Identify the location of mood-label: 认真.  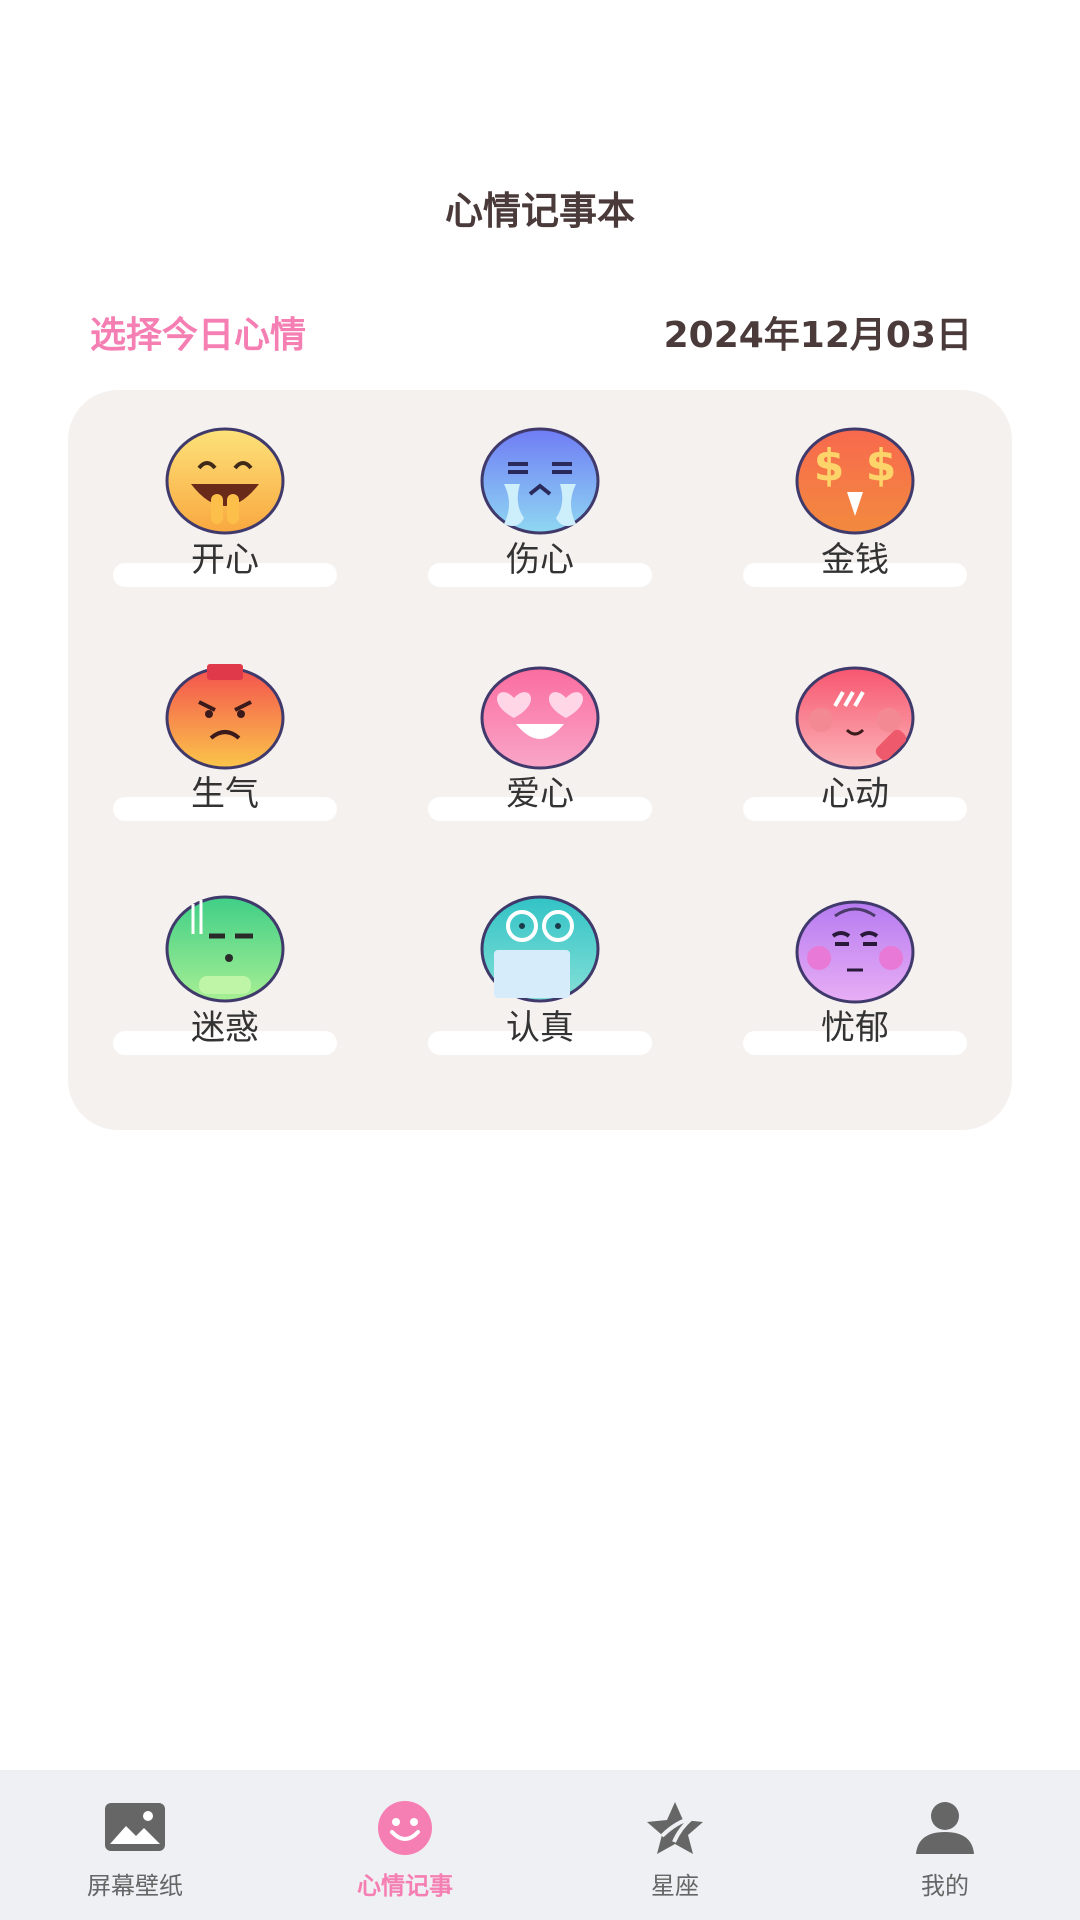
(540, 1028).